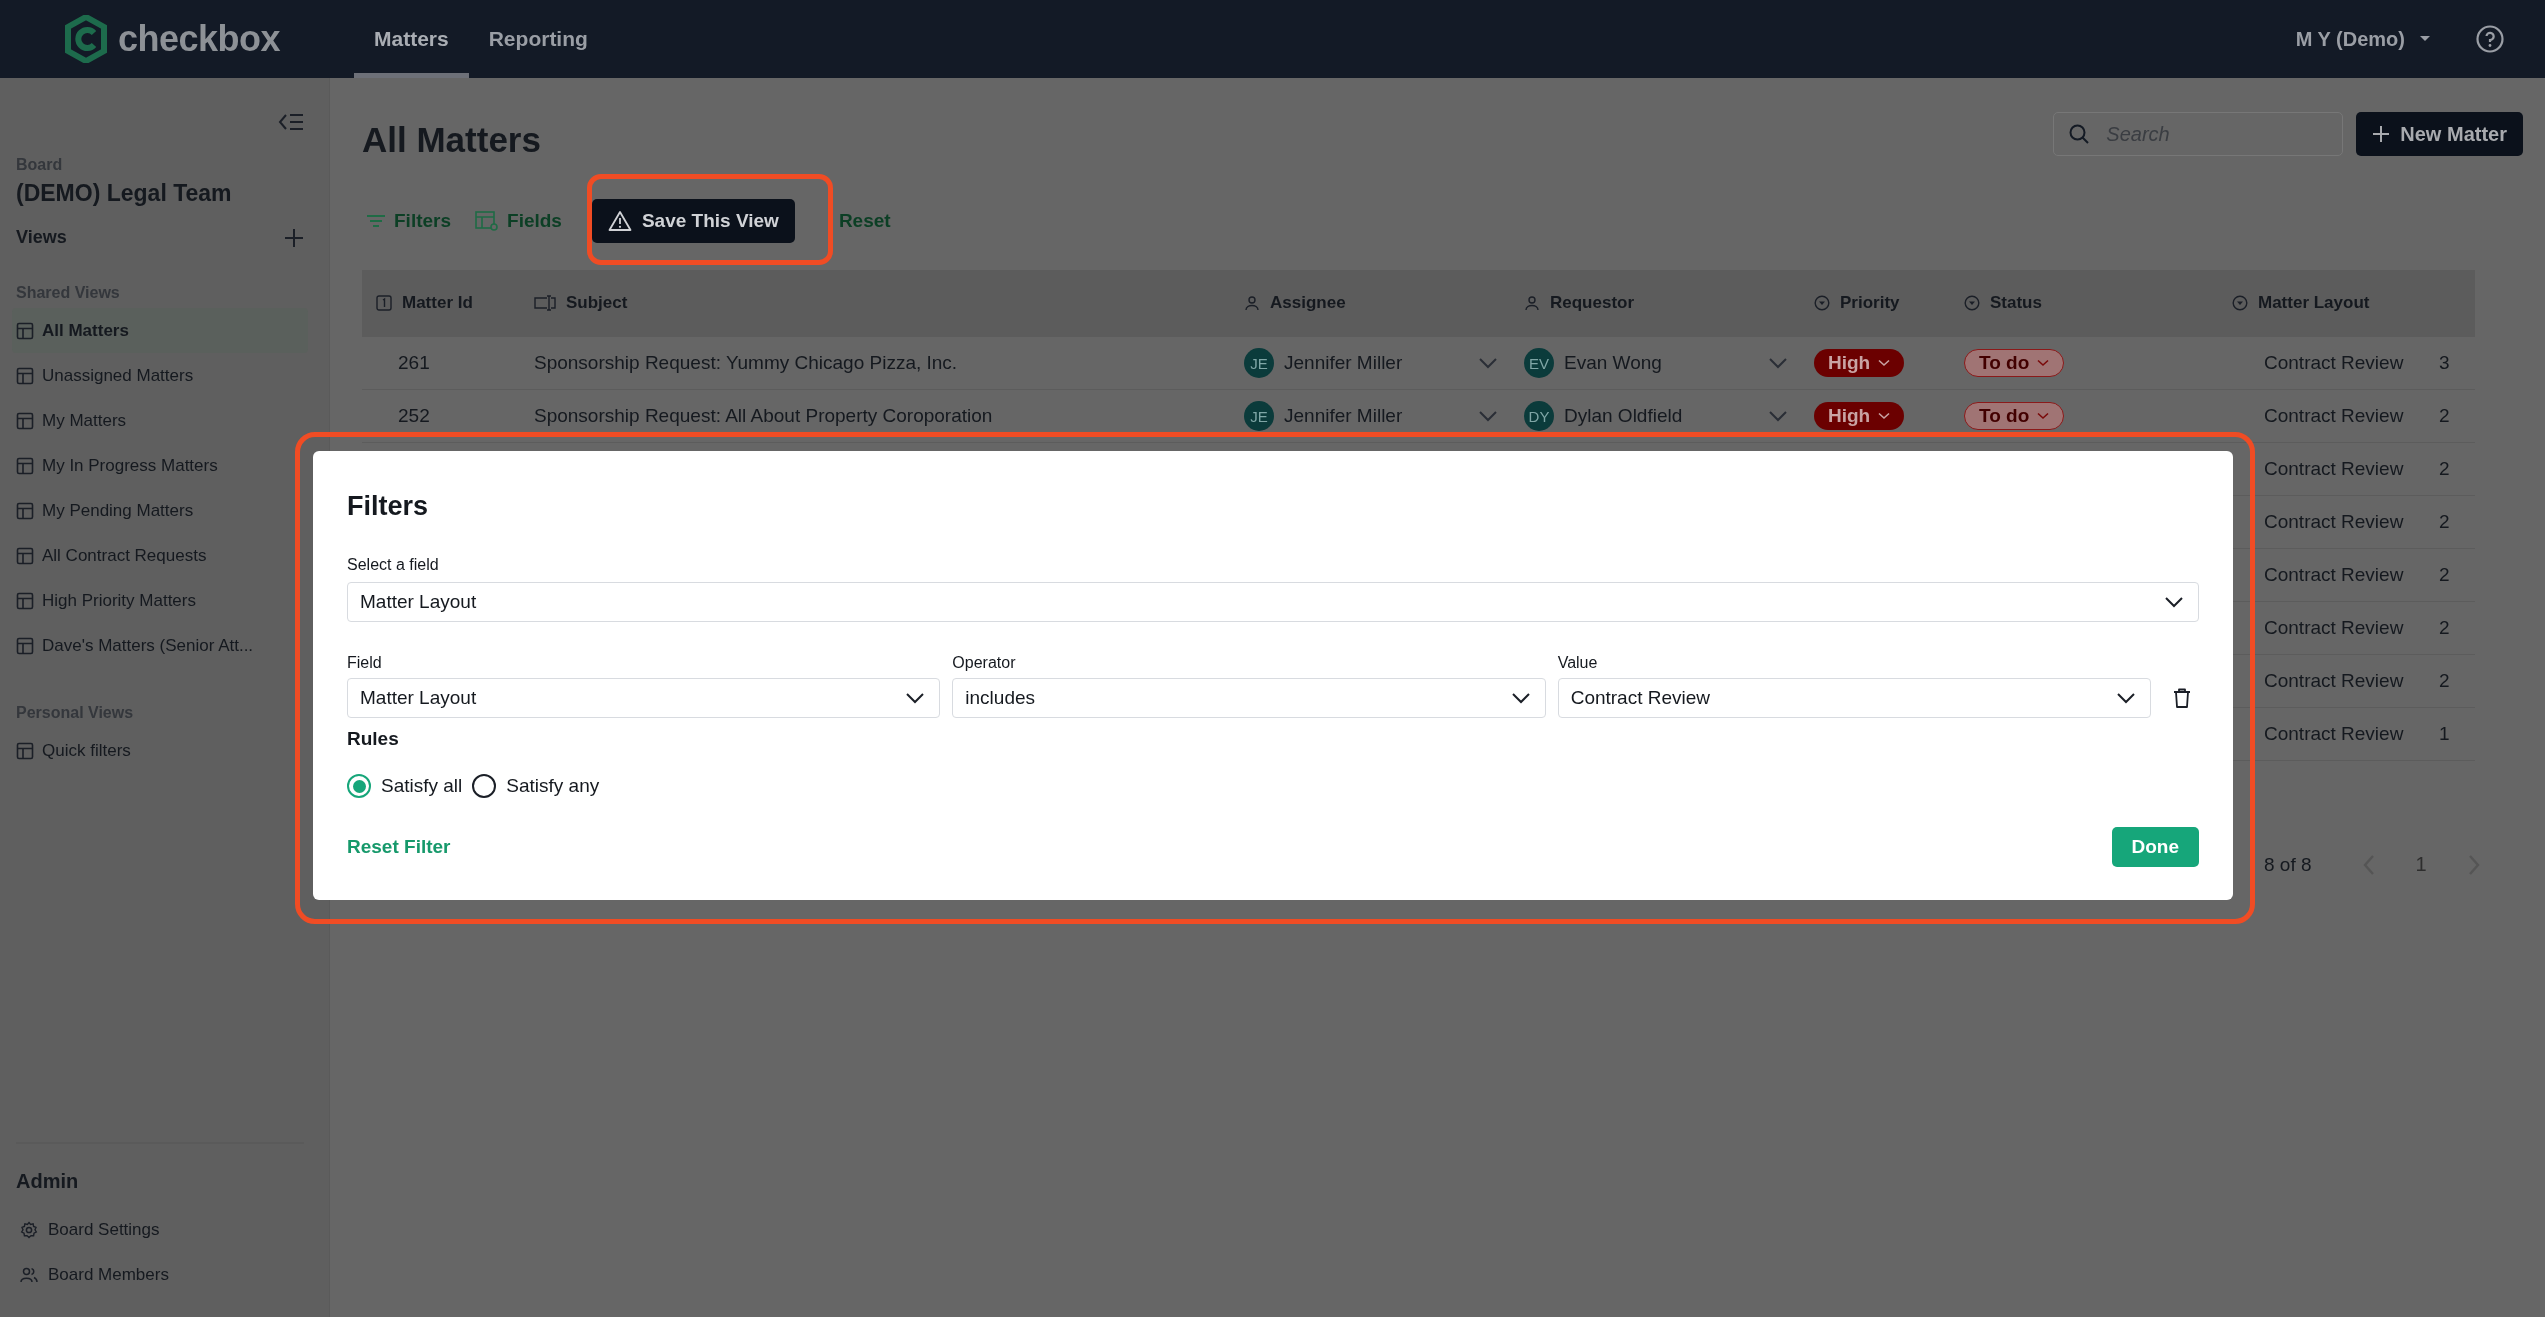 The height and width of the screenshot is (1317, 2545). I want to click on radio-option: Satisfy any, so click(536, 786).